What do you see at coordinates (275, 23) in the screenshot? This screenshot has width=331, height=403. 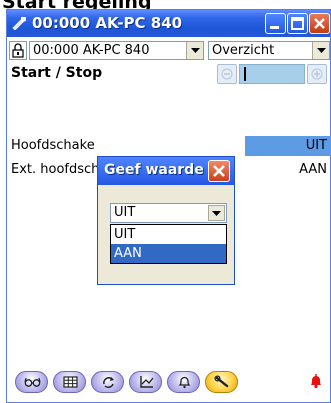 I see `minimize-button` at bounding box center [275, 23].